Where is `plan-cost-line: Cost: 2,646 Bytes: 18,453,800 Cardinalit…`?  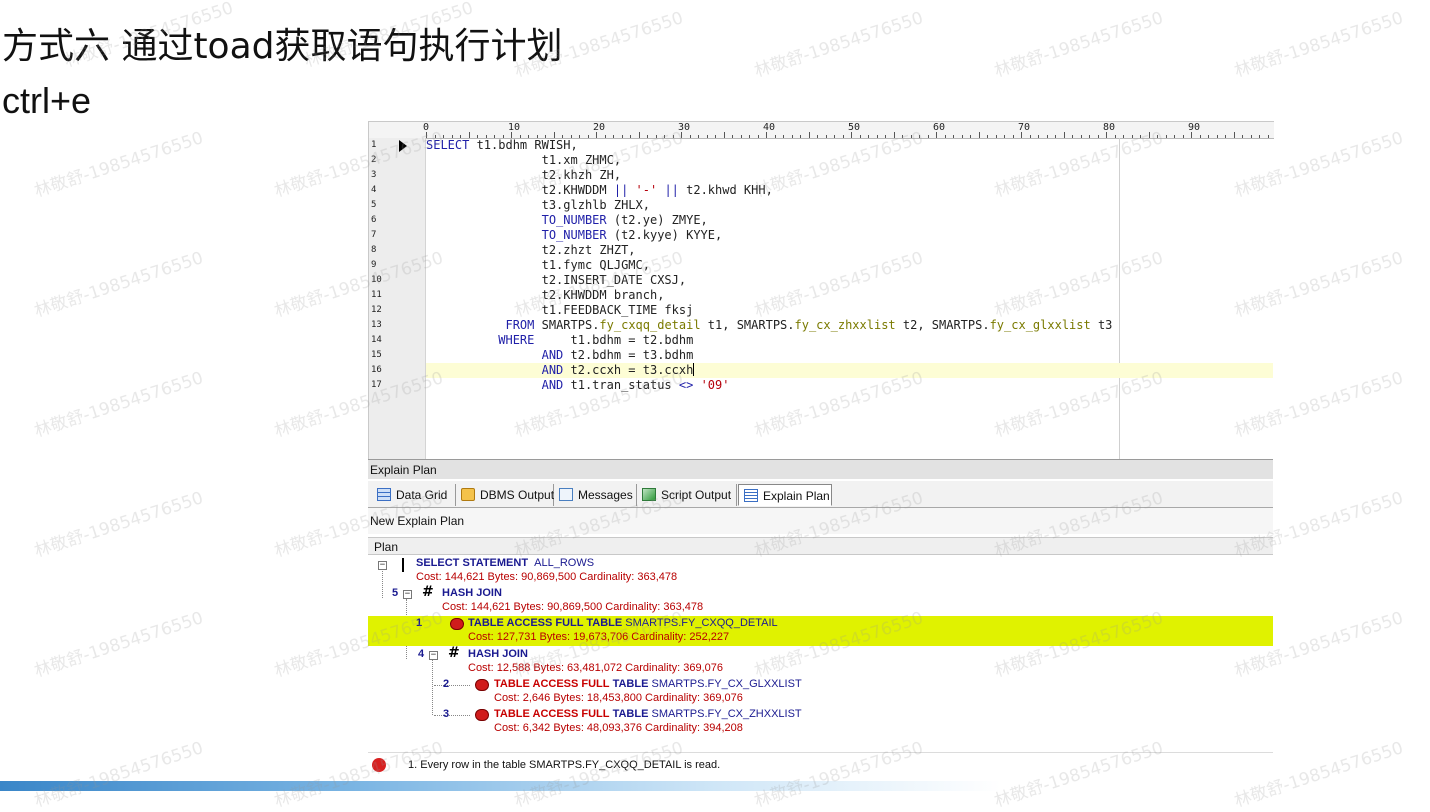 plan-cost-line: Cost: 2,646 Bytes: 18,453,800 Cardinalit… is located at coordinates (618, 698).